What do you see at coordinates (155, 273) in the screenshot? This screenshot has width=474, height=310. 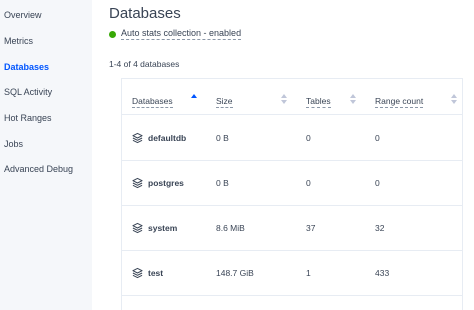 I see `database-name: test` at bounding box center [155, 273].